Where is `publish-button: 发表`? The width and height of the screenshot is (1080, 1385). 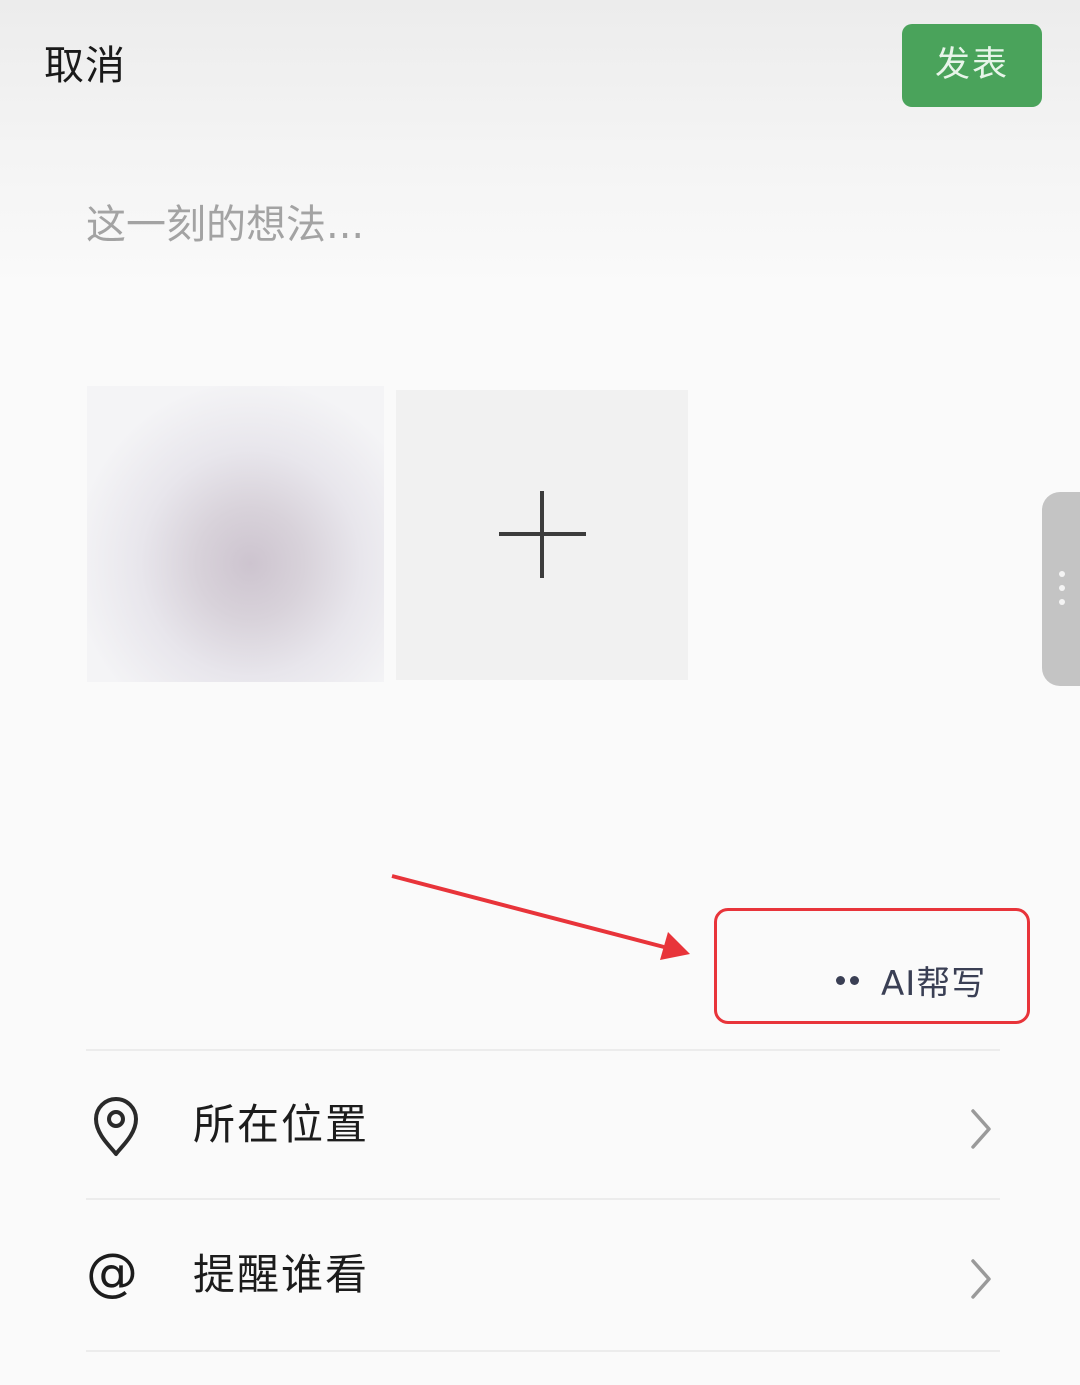 publish-button: 发表 is located at coordinates (972, 65).